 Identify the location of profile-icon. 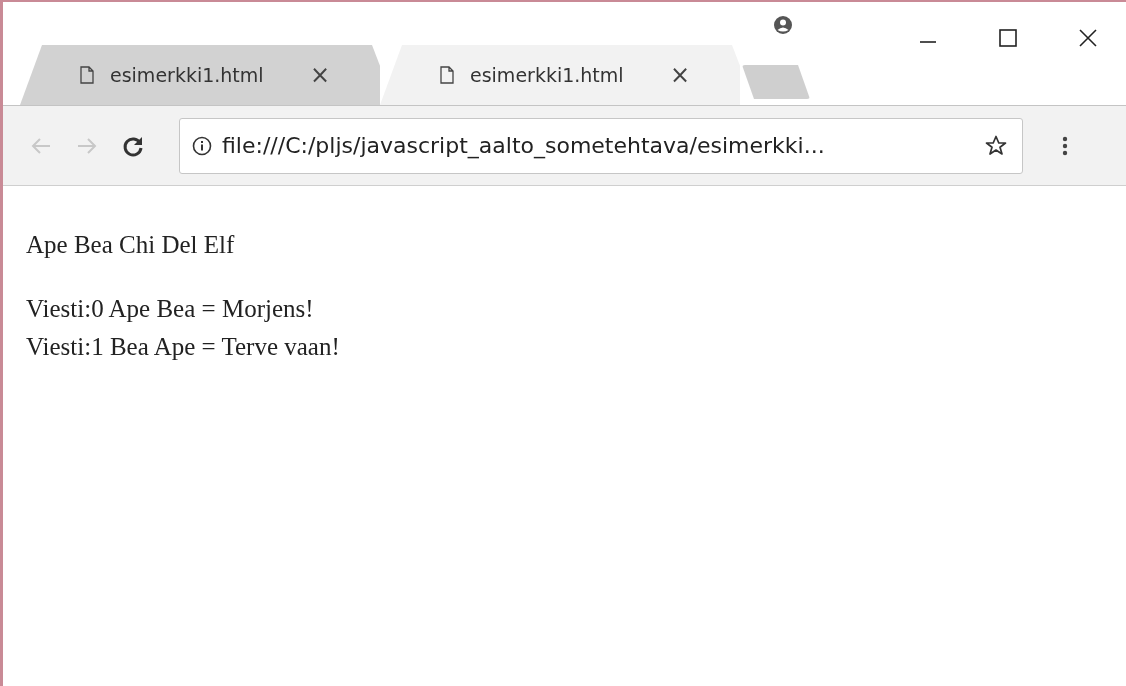
(783, 25).